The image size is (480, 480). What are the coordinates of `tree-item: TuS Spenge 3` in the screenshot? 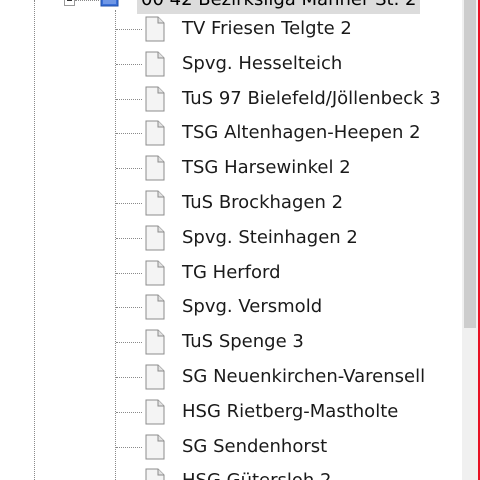 It's located at (231, 342).